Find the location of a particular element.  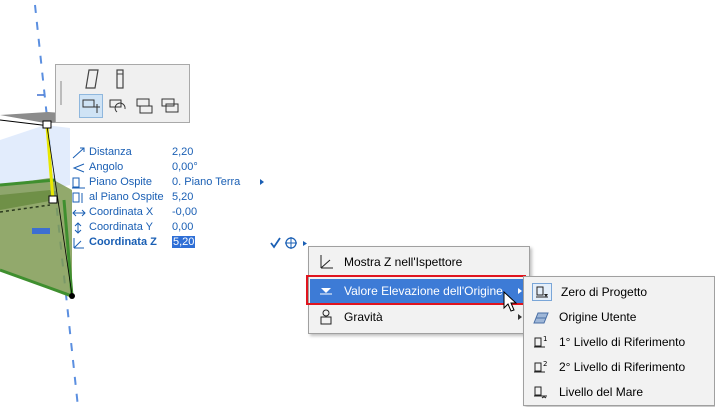

crosshair-icon is located at coordinates (291, 243).